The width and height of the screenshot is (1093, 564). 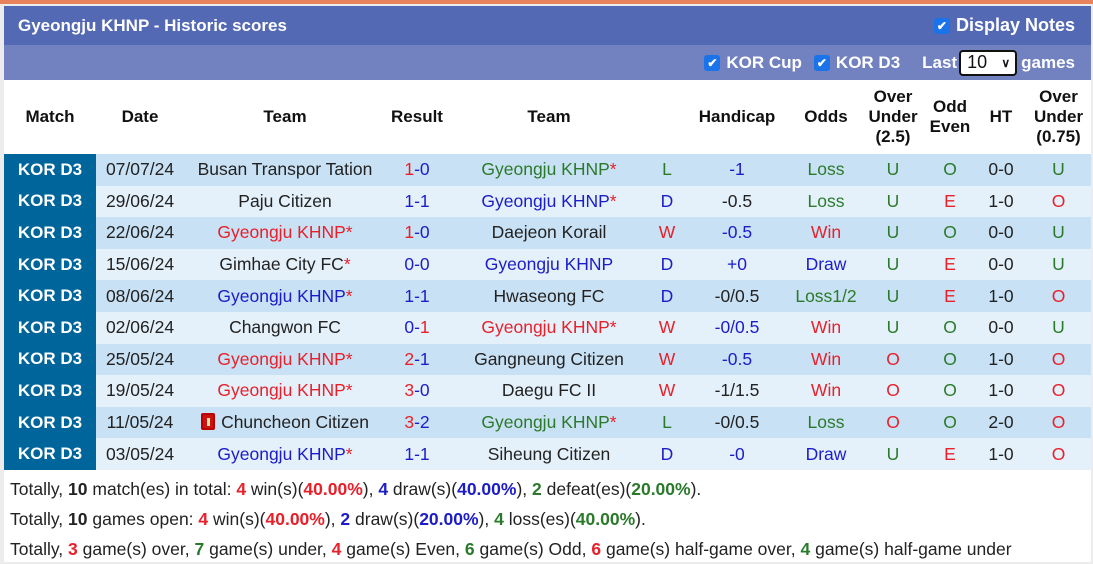 I want to click on match-result: 2-1, so click(x=417, y=359).